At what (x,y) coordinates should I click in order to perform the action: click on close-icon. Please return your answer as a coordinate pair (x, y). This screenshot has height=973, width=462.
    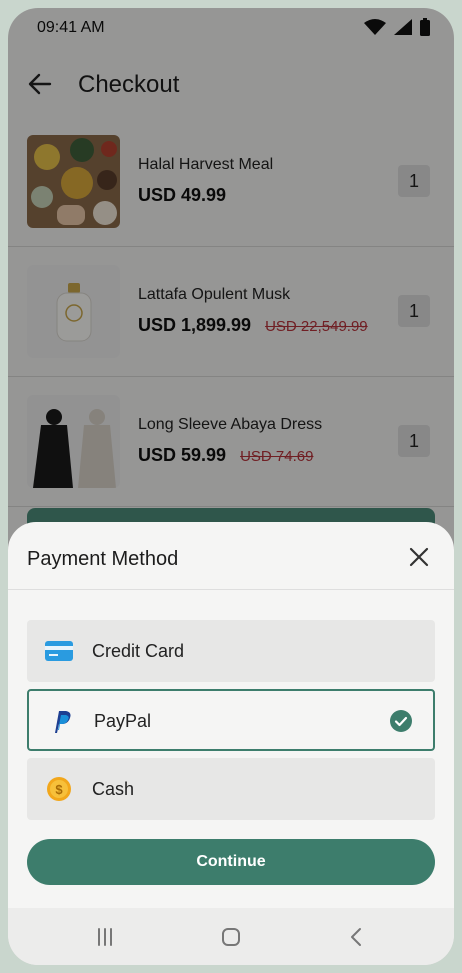
    Looking at the image, I should click on (419, 557).